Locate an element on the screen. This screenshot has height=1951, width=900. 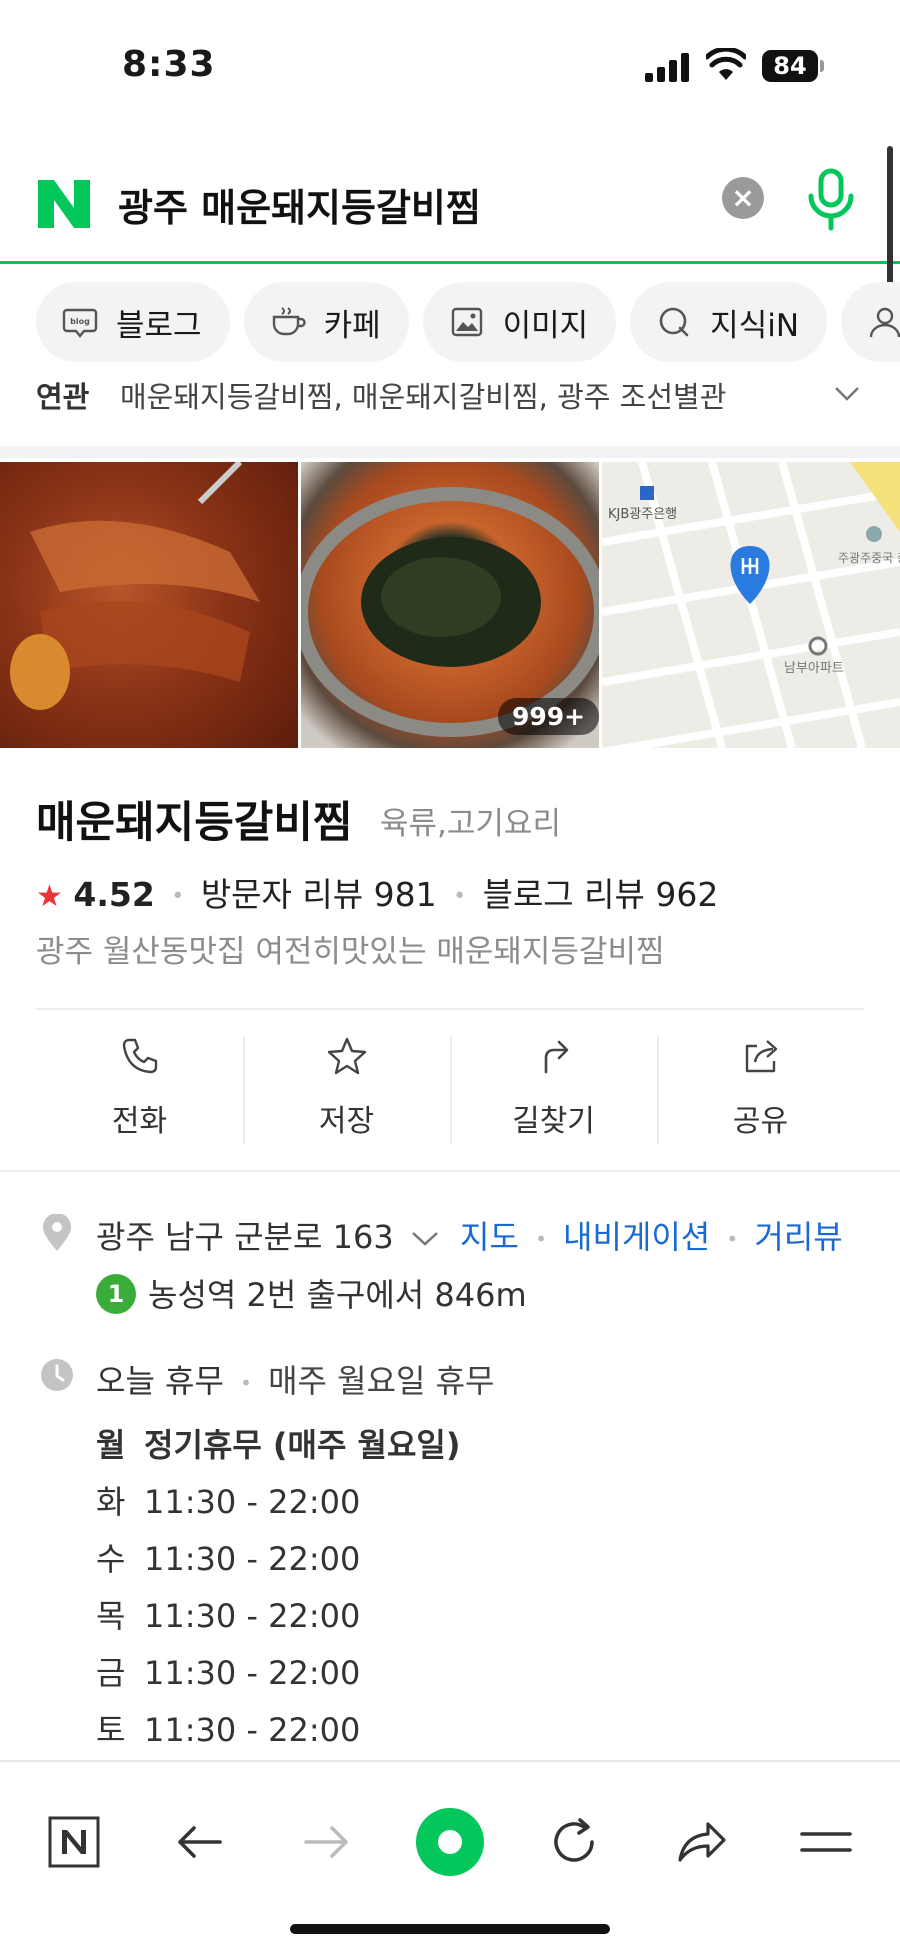
naver-logo-icon is located at coordinates (64, 204).